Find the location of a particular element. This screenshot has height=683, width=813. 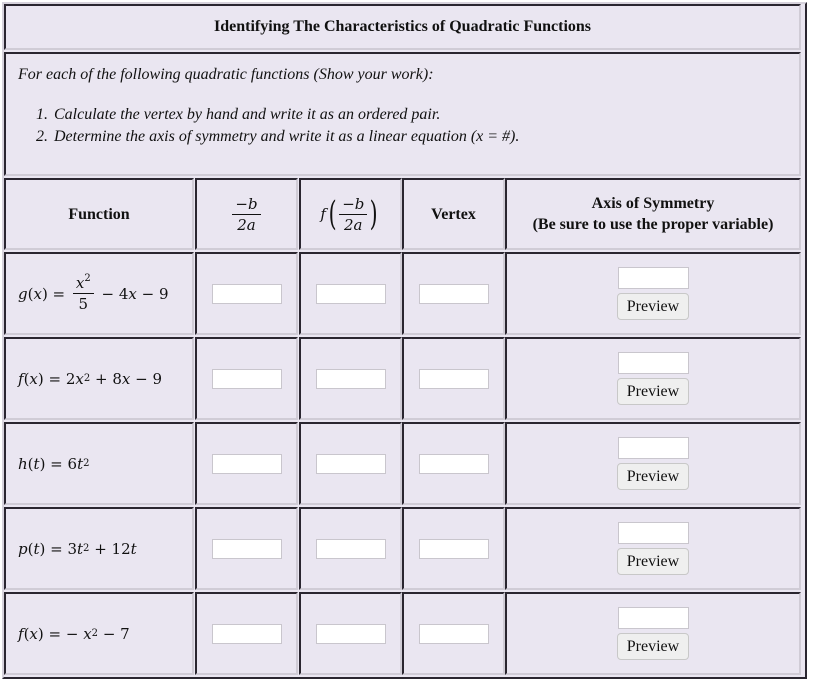

function-expression: p(t) = 3t2 + 12t is located at coordinates (77, 548).